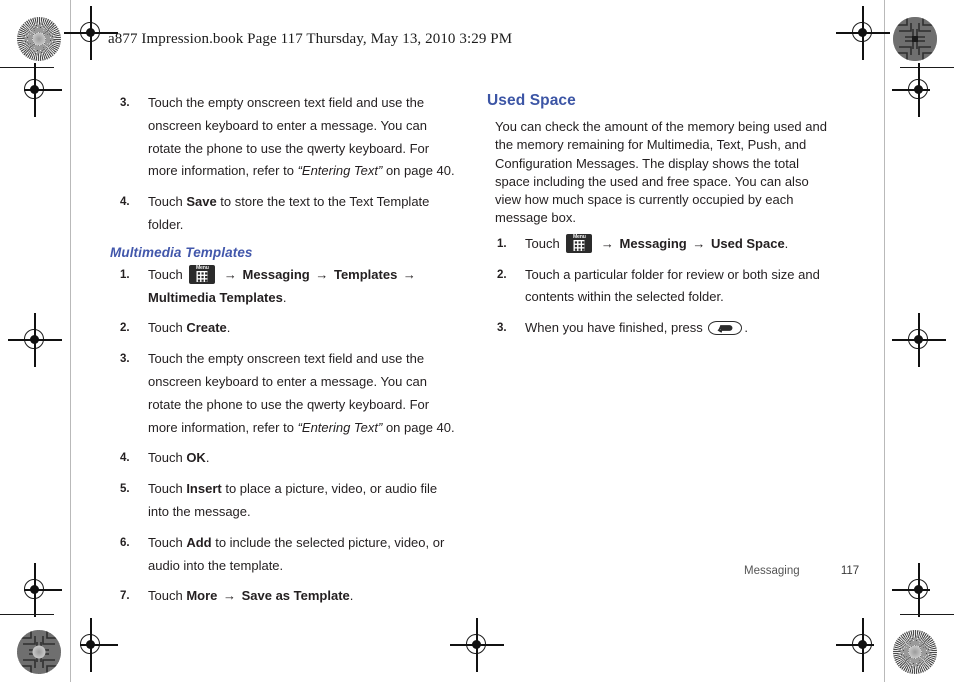 The image size is (954, 682). What do you see at coordinates (202, 596) in the screenshot?
I see `step-text-fragment: More` at bounding box center [202, 596].